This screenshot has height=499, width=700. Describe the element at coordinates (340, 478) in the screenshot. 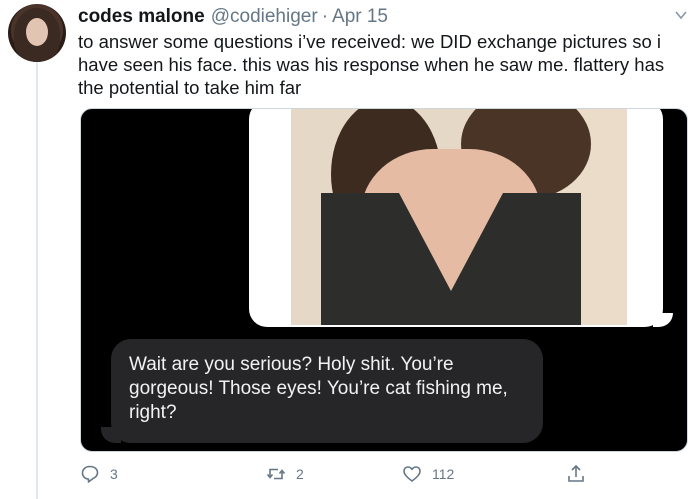

I see `tweet-actions: 3 2 112` at that location.